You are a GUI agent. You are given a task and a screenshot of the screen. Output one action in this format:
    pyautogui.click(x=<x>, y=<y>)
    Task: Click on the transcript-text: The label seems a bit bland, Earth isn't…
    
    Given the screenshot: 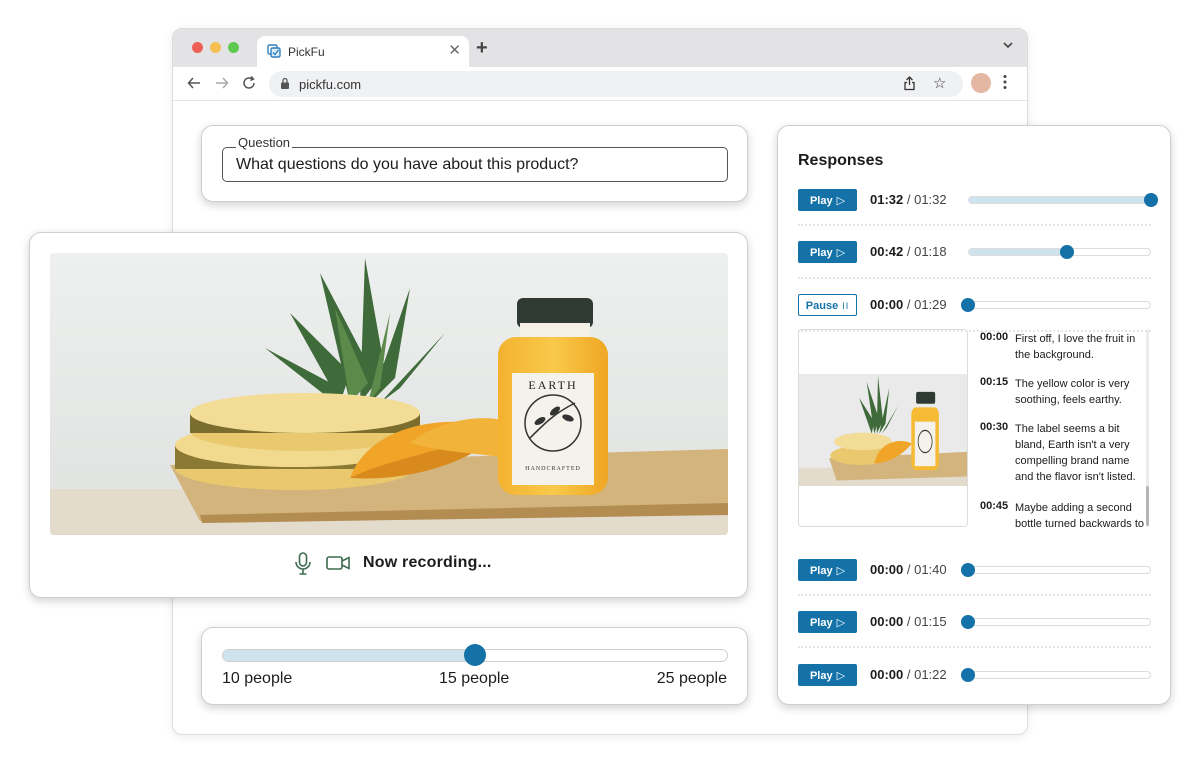 What is the action you would take?
    pyautogui.click(x=1075, y=453)
    